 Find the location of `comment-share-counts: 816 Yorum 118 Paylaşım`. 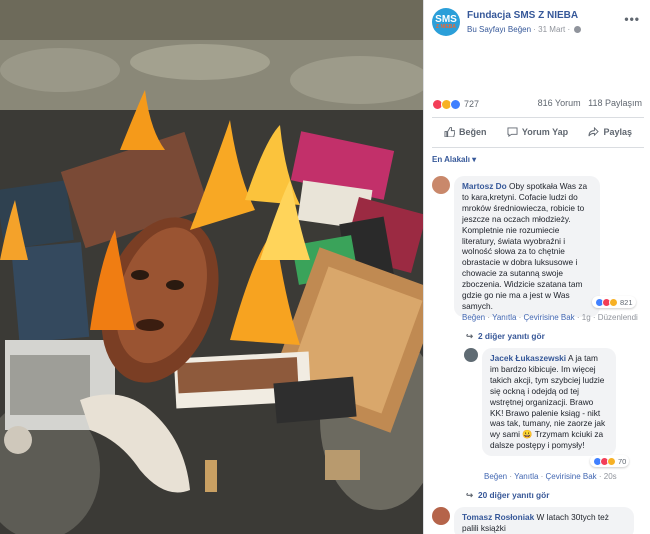

comment-share-counts: 816 Yorum 118 Paylaşım is located at coordinates (590, 103).